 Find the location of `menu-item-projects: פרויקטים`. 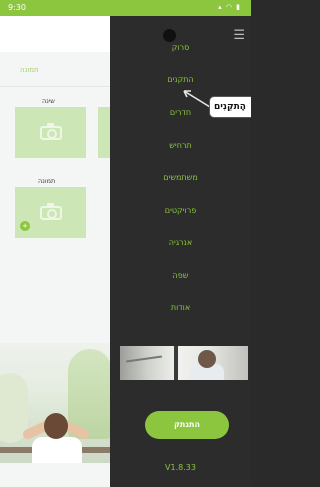

menu-item-projects: פרויקטים is located at coordinates (180, 210).